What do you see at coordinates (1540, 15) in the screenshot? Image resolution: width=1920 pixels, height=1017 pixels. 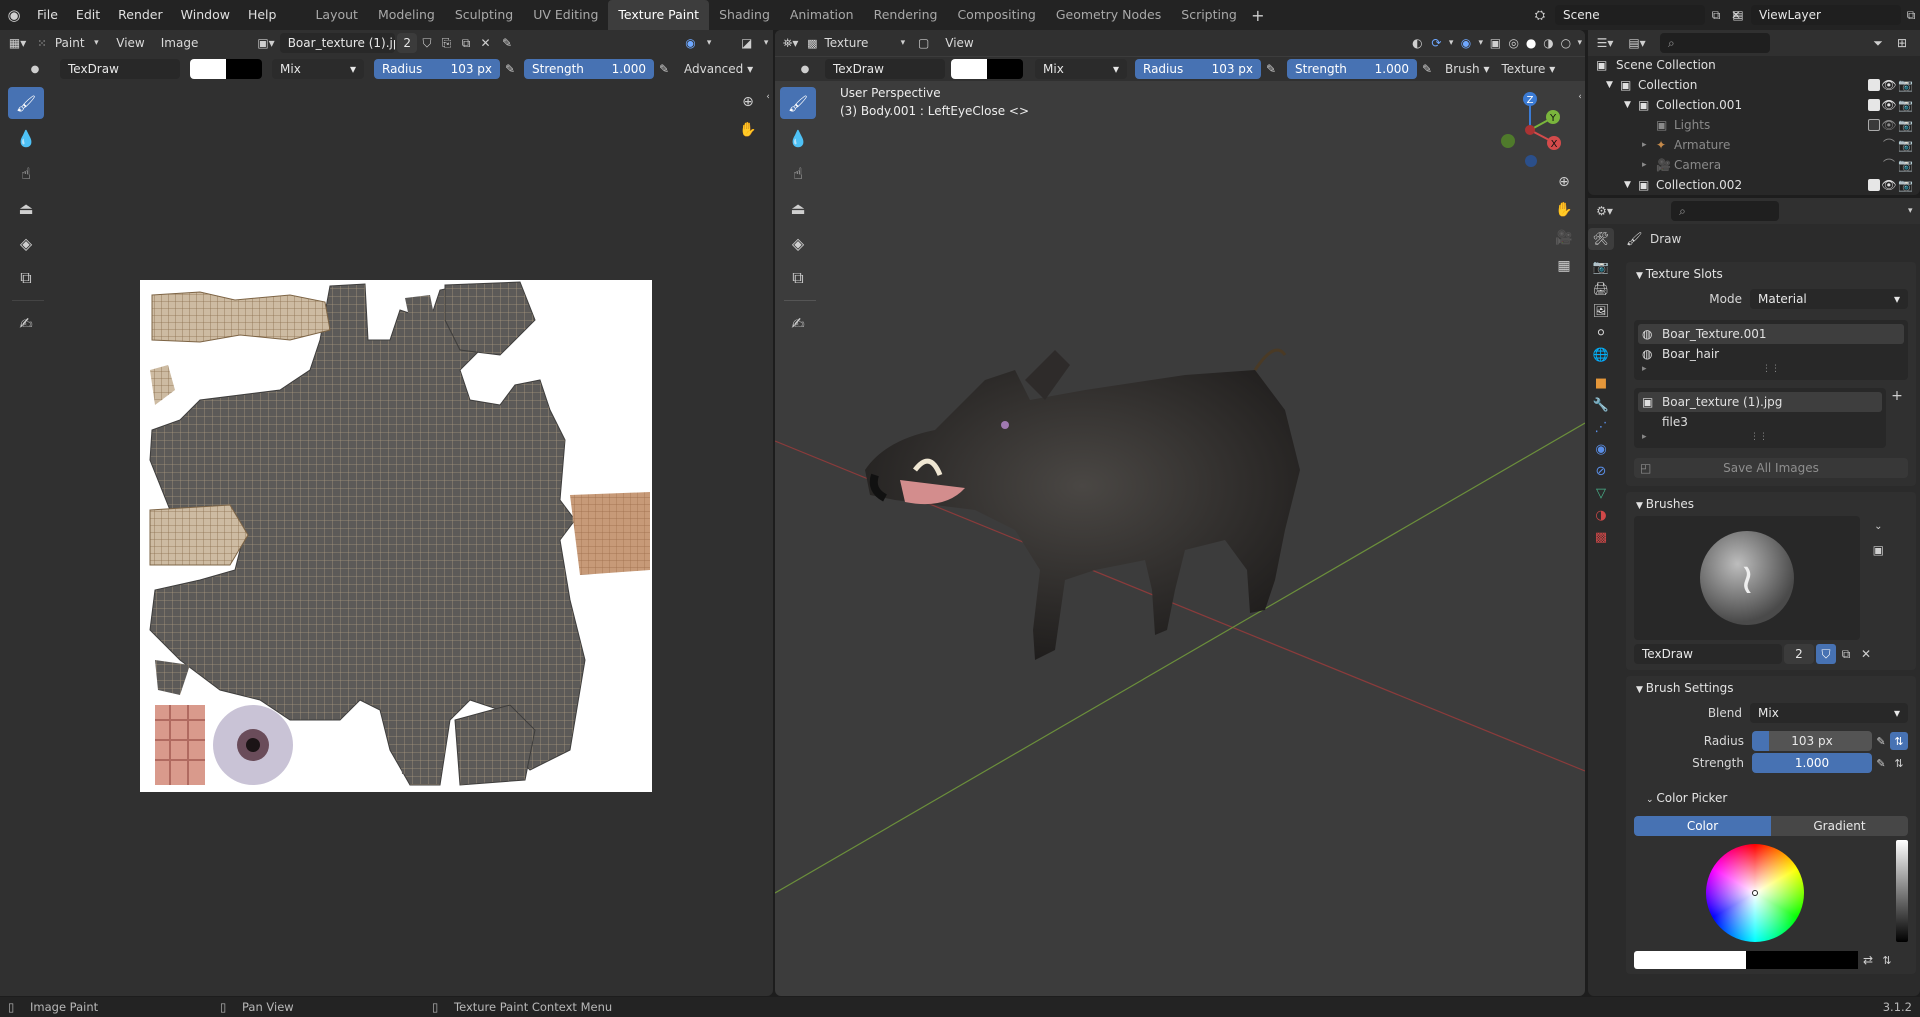 I see `scene-icon: ⛭` at bounding box center [1540, 15].